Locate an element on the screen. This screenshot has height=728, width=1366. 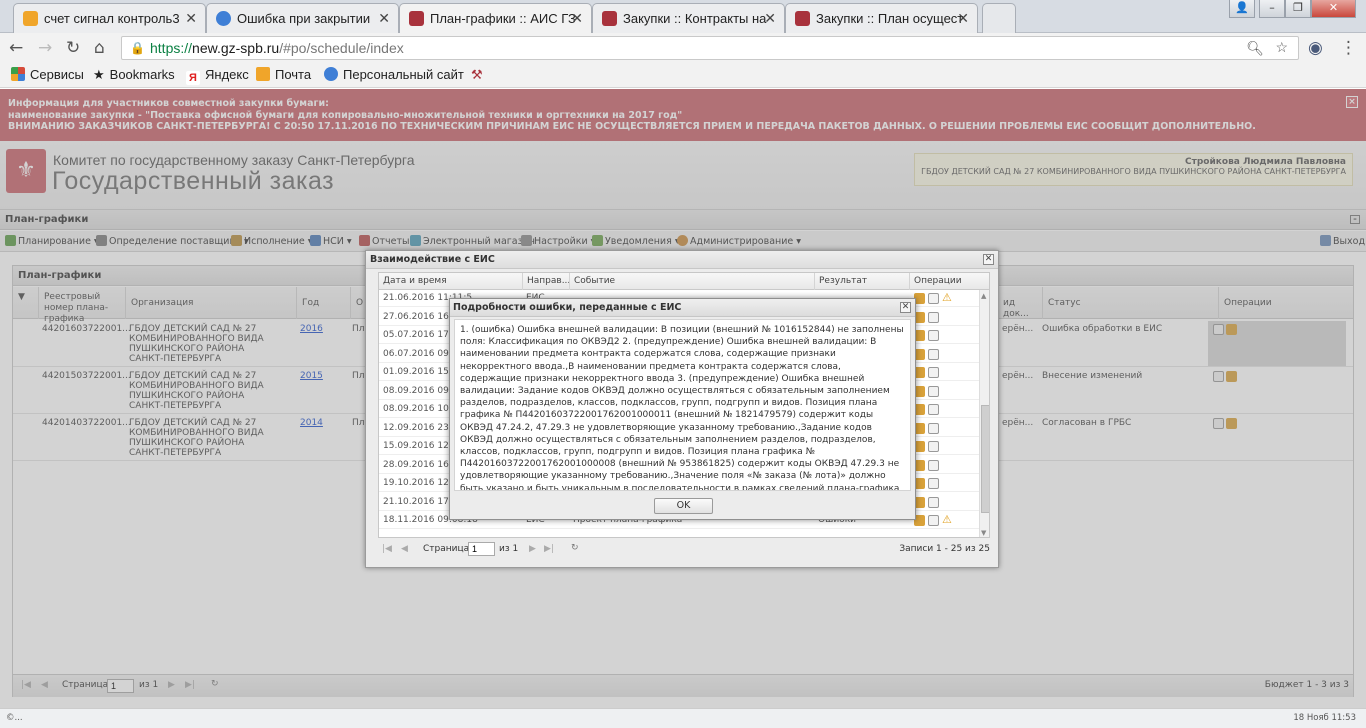
tab-title: Ошибка при закрытии is located at coordinates (304, 18).